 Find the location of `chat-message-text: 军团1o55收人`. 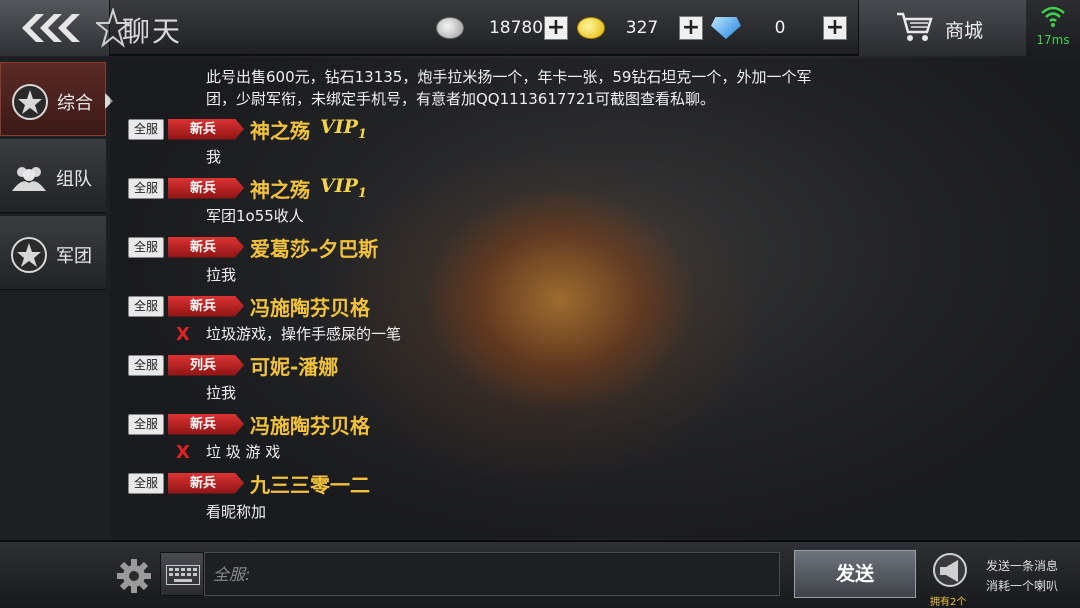

chat-message-text: 军团1o55收人 is located at coordinates (255, 216).